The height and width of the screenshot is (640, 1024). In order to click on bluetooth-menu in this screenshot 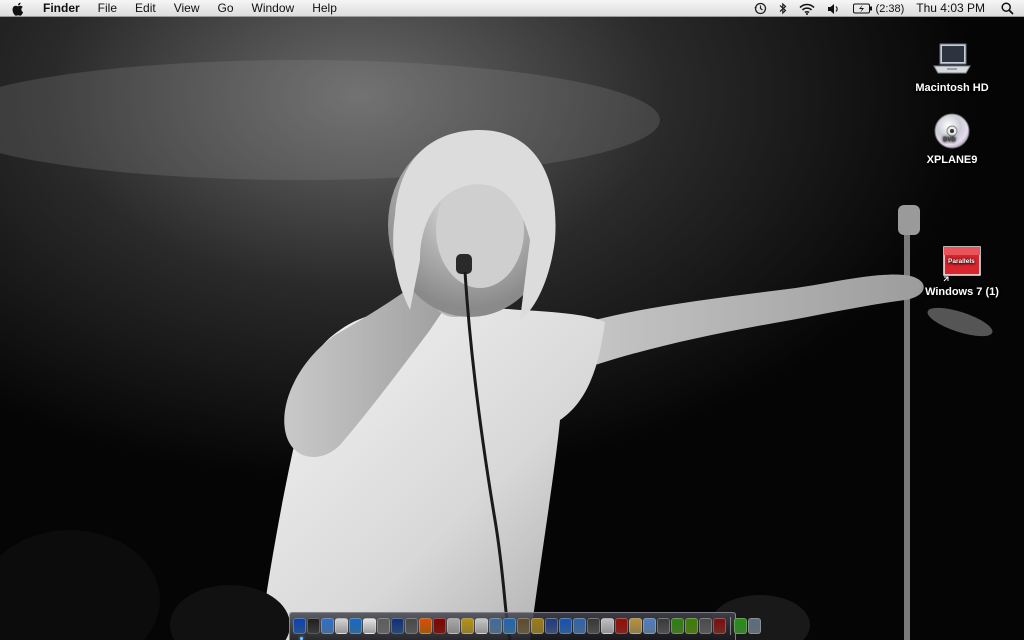, I will do `click(783, 8)`.